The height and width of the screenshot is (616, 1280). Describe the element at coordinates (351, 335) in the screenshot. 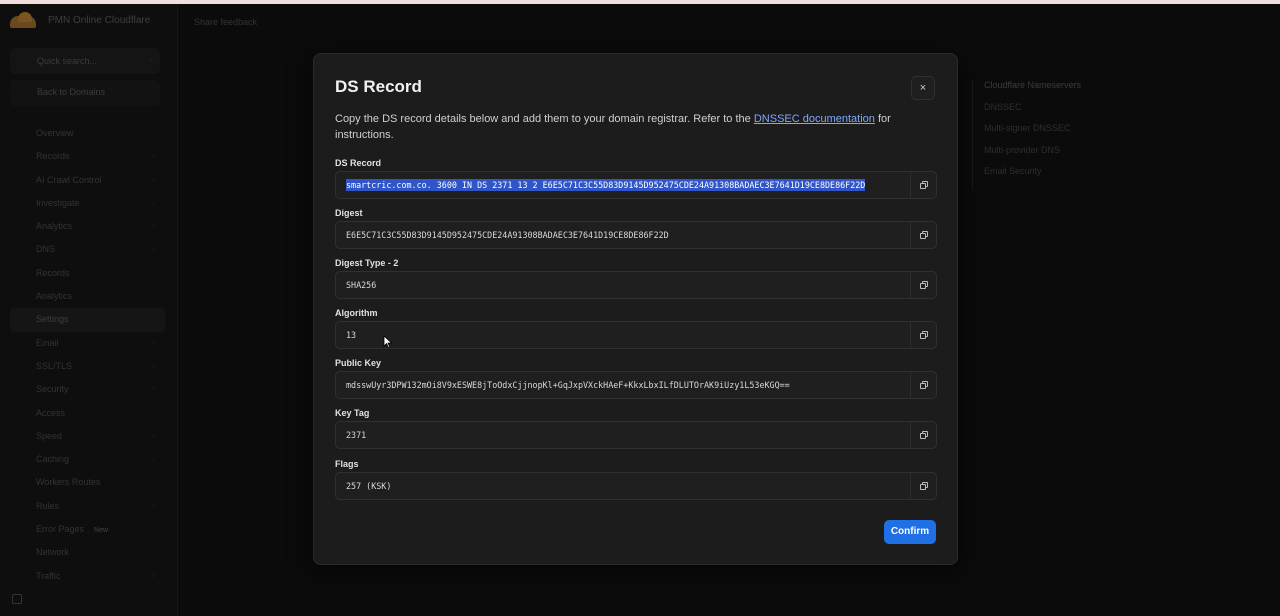

I see `algorithm-value: 13` at that location.